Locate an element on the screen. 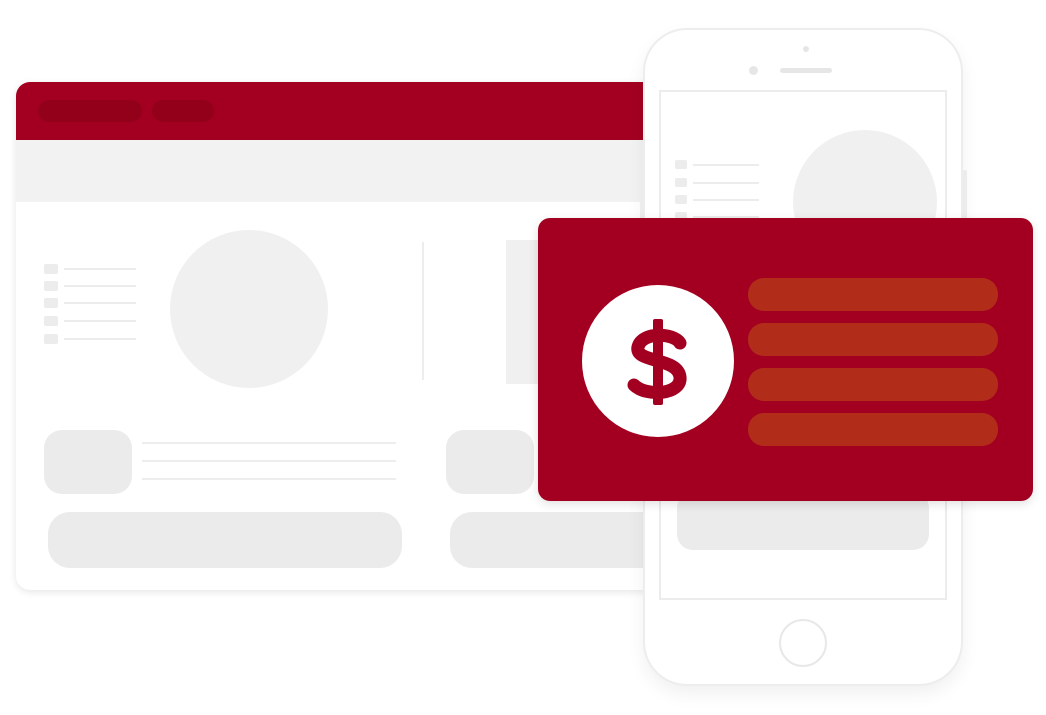 This screenshot has height=715, width=1046. phone-sensor is located at coordinates (806, 49).